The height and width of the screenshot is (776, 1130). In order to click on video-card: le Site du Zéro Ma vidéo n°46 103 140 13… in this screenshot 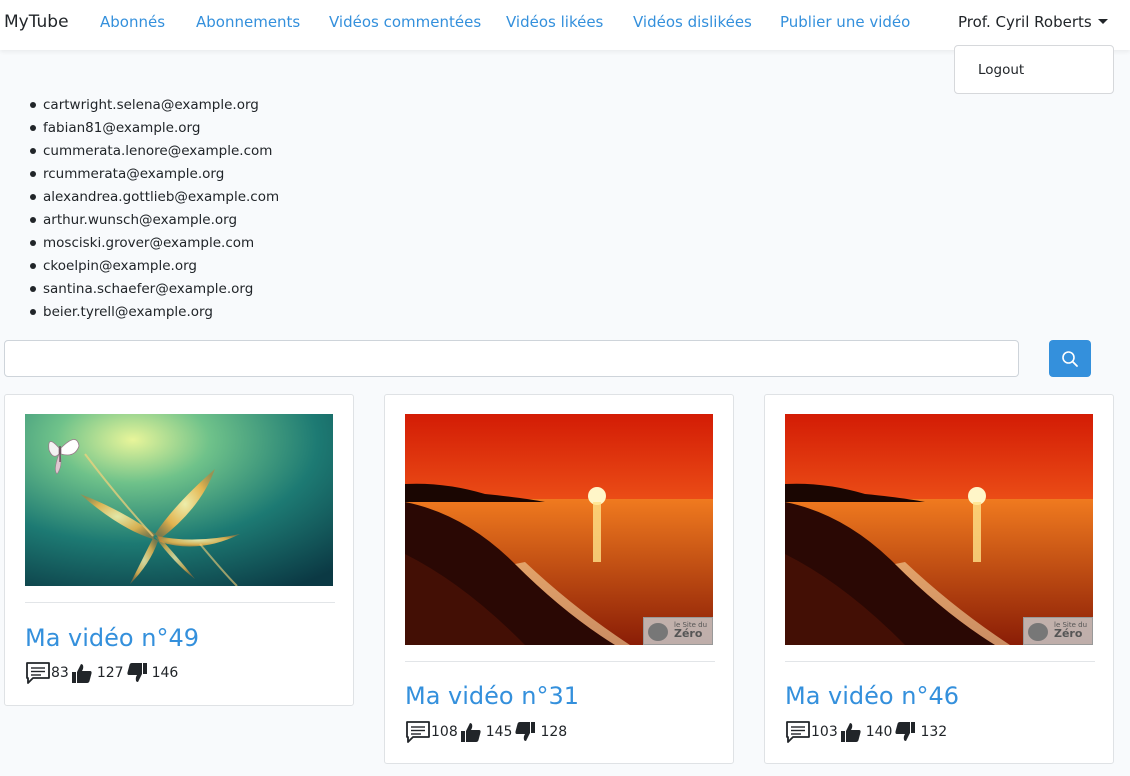, I will do `click(939, 579)`.